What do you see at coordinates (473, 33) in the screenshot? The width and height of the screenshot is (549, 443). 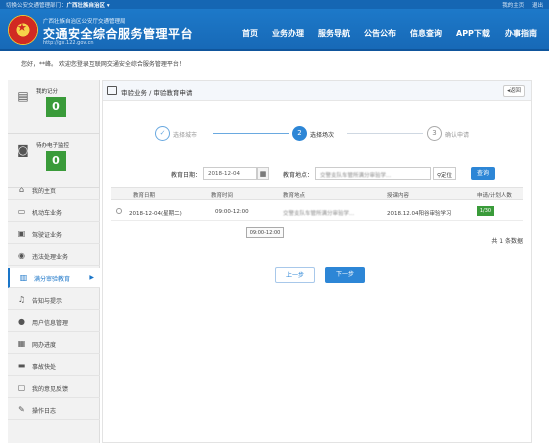 I see `nav-app-download: APP下载` at bounding box center [473, 33].